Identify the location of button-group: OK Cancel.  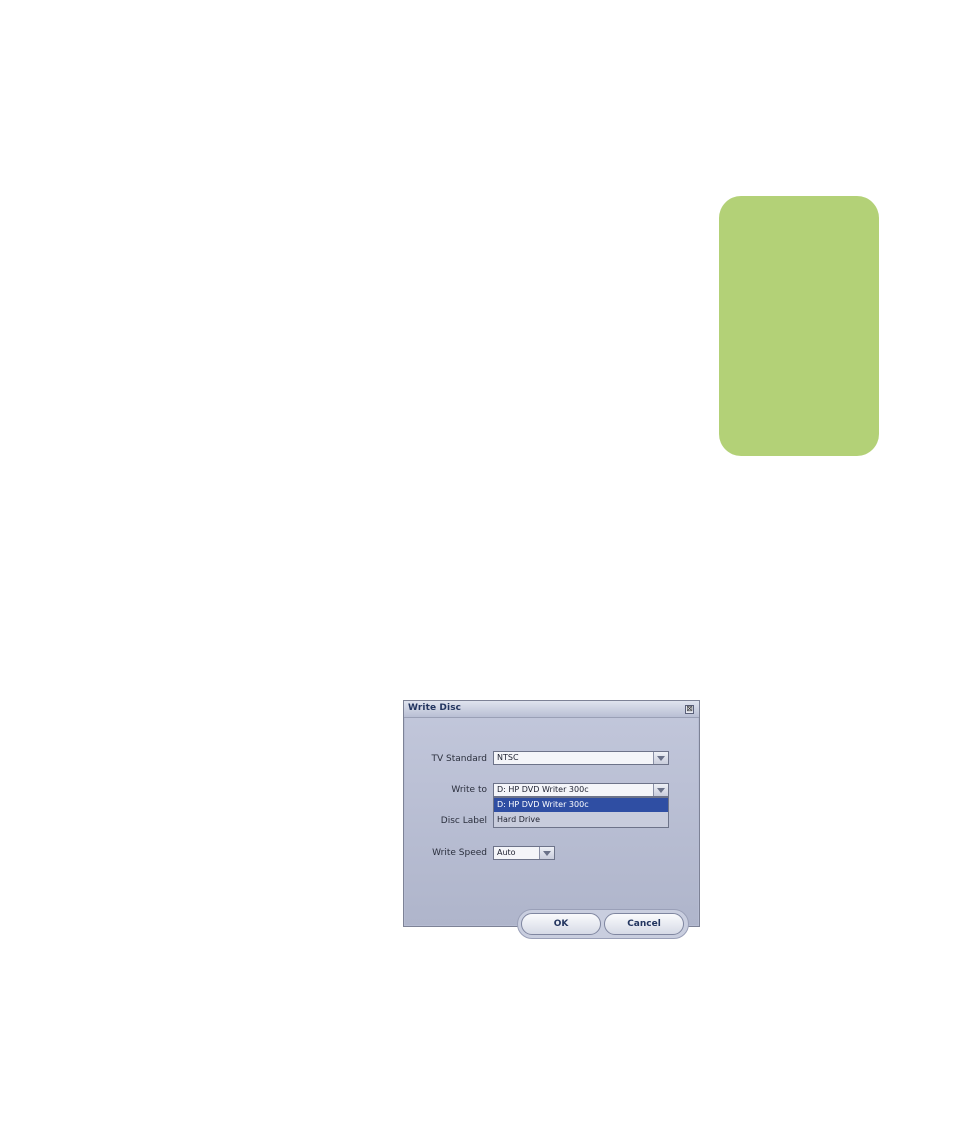
(603, 924).